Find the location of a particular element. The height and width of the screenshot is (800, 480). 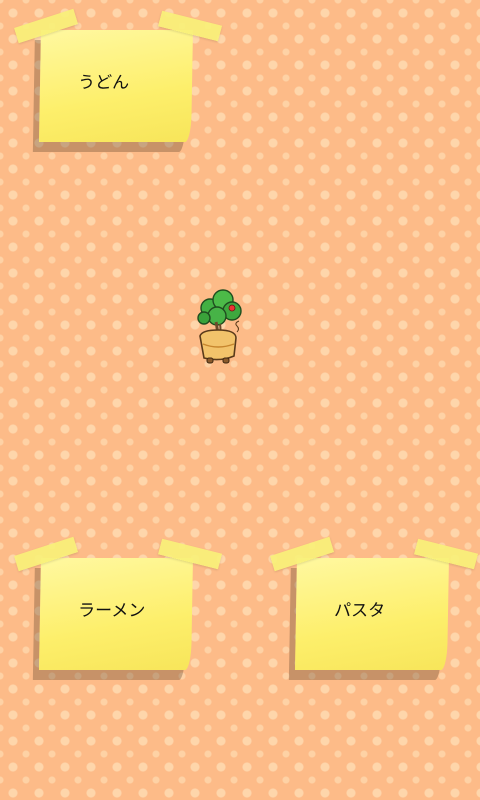

note-label-ramen: ラーメン is located at coordinates (111, 611).